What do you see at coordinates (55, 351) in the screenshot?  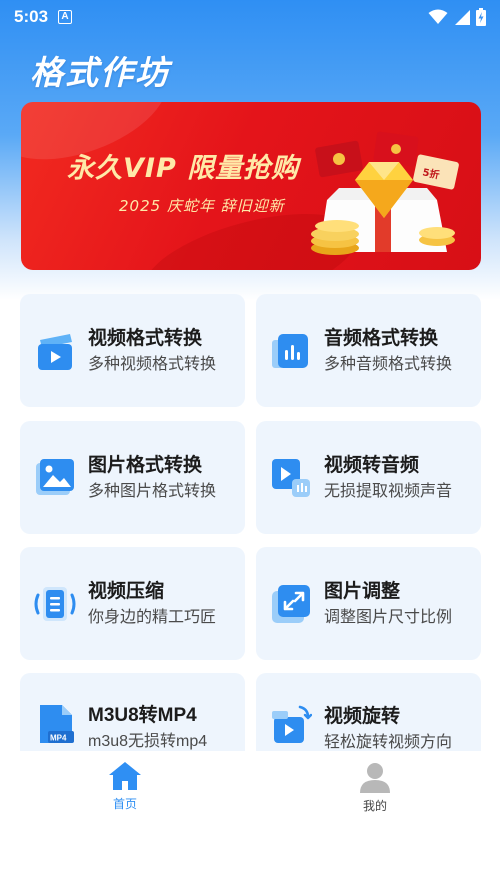 I see `video-file-icon` at bounding box center [55, 351].